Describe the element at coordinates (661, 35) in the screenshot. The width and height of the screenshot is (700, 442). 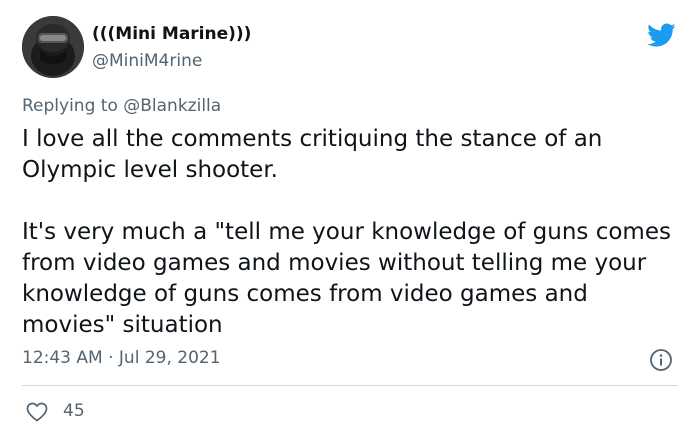
I see `twitter-bird-icon` at that location.